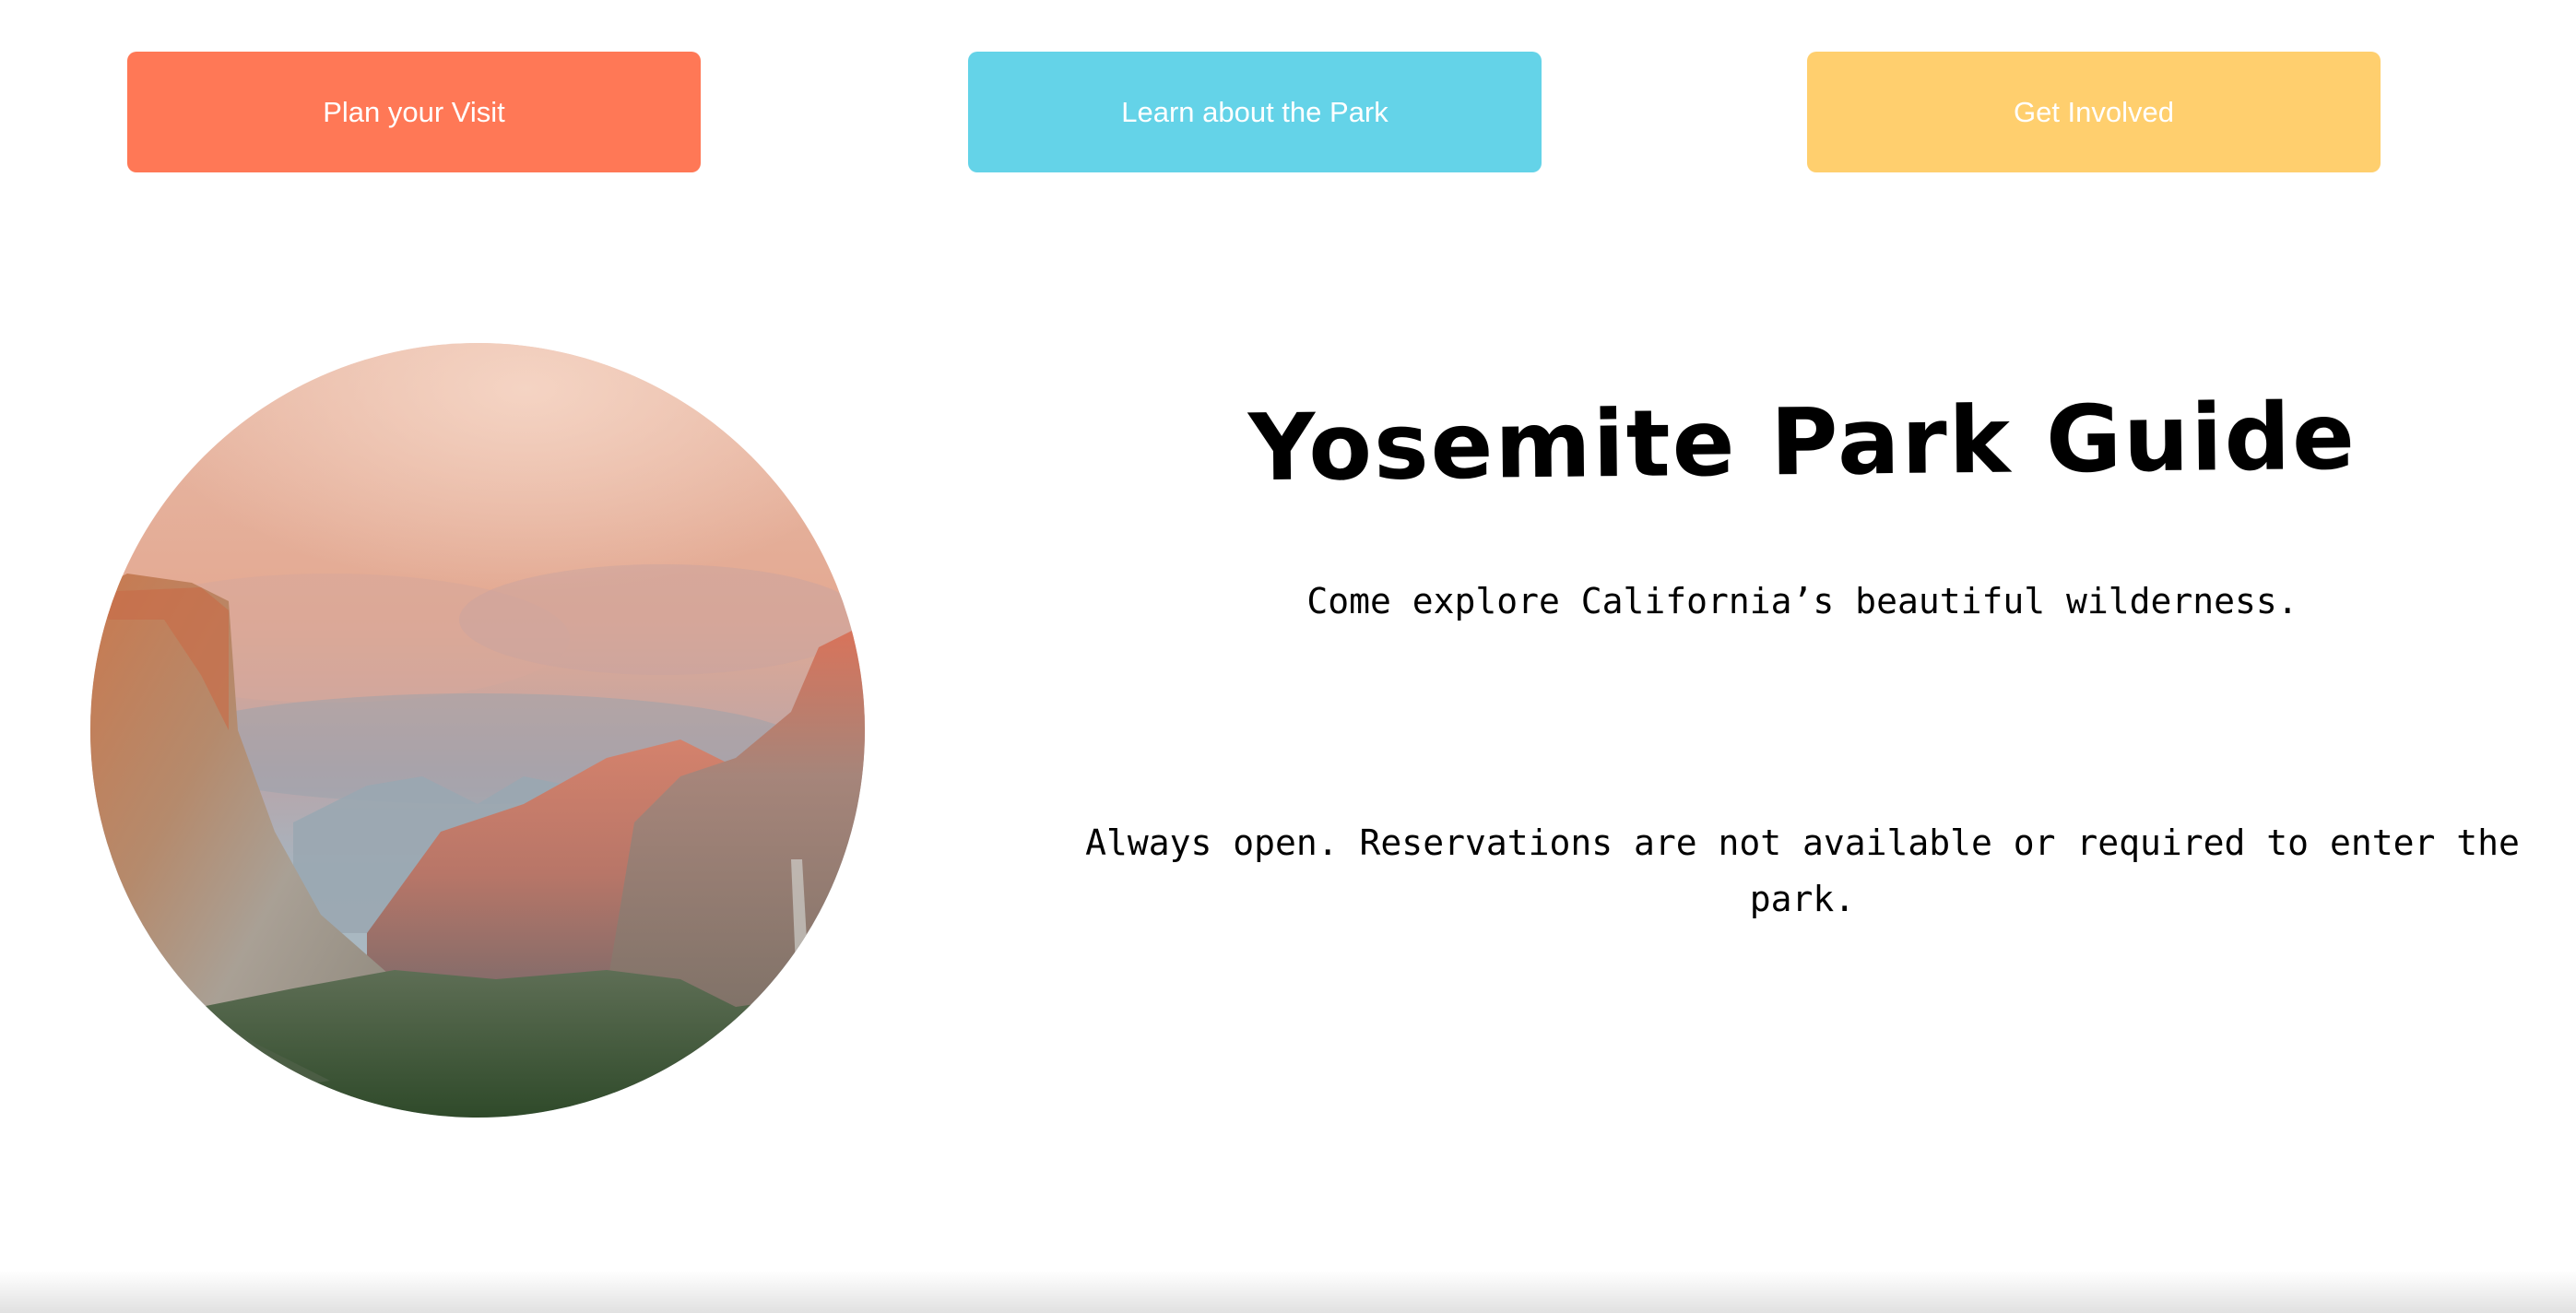 The height and width of the screenshot is (1313, 2576). What do you see at coordinates (1288, 1292) in the screenshot?
I see `window-bottom-edge` at bounding box center [1288, 1292].